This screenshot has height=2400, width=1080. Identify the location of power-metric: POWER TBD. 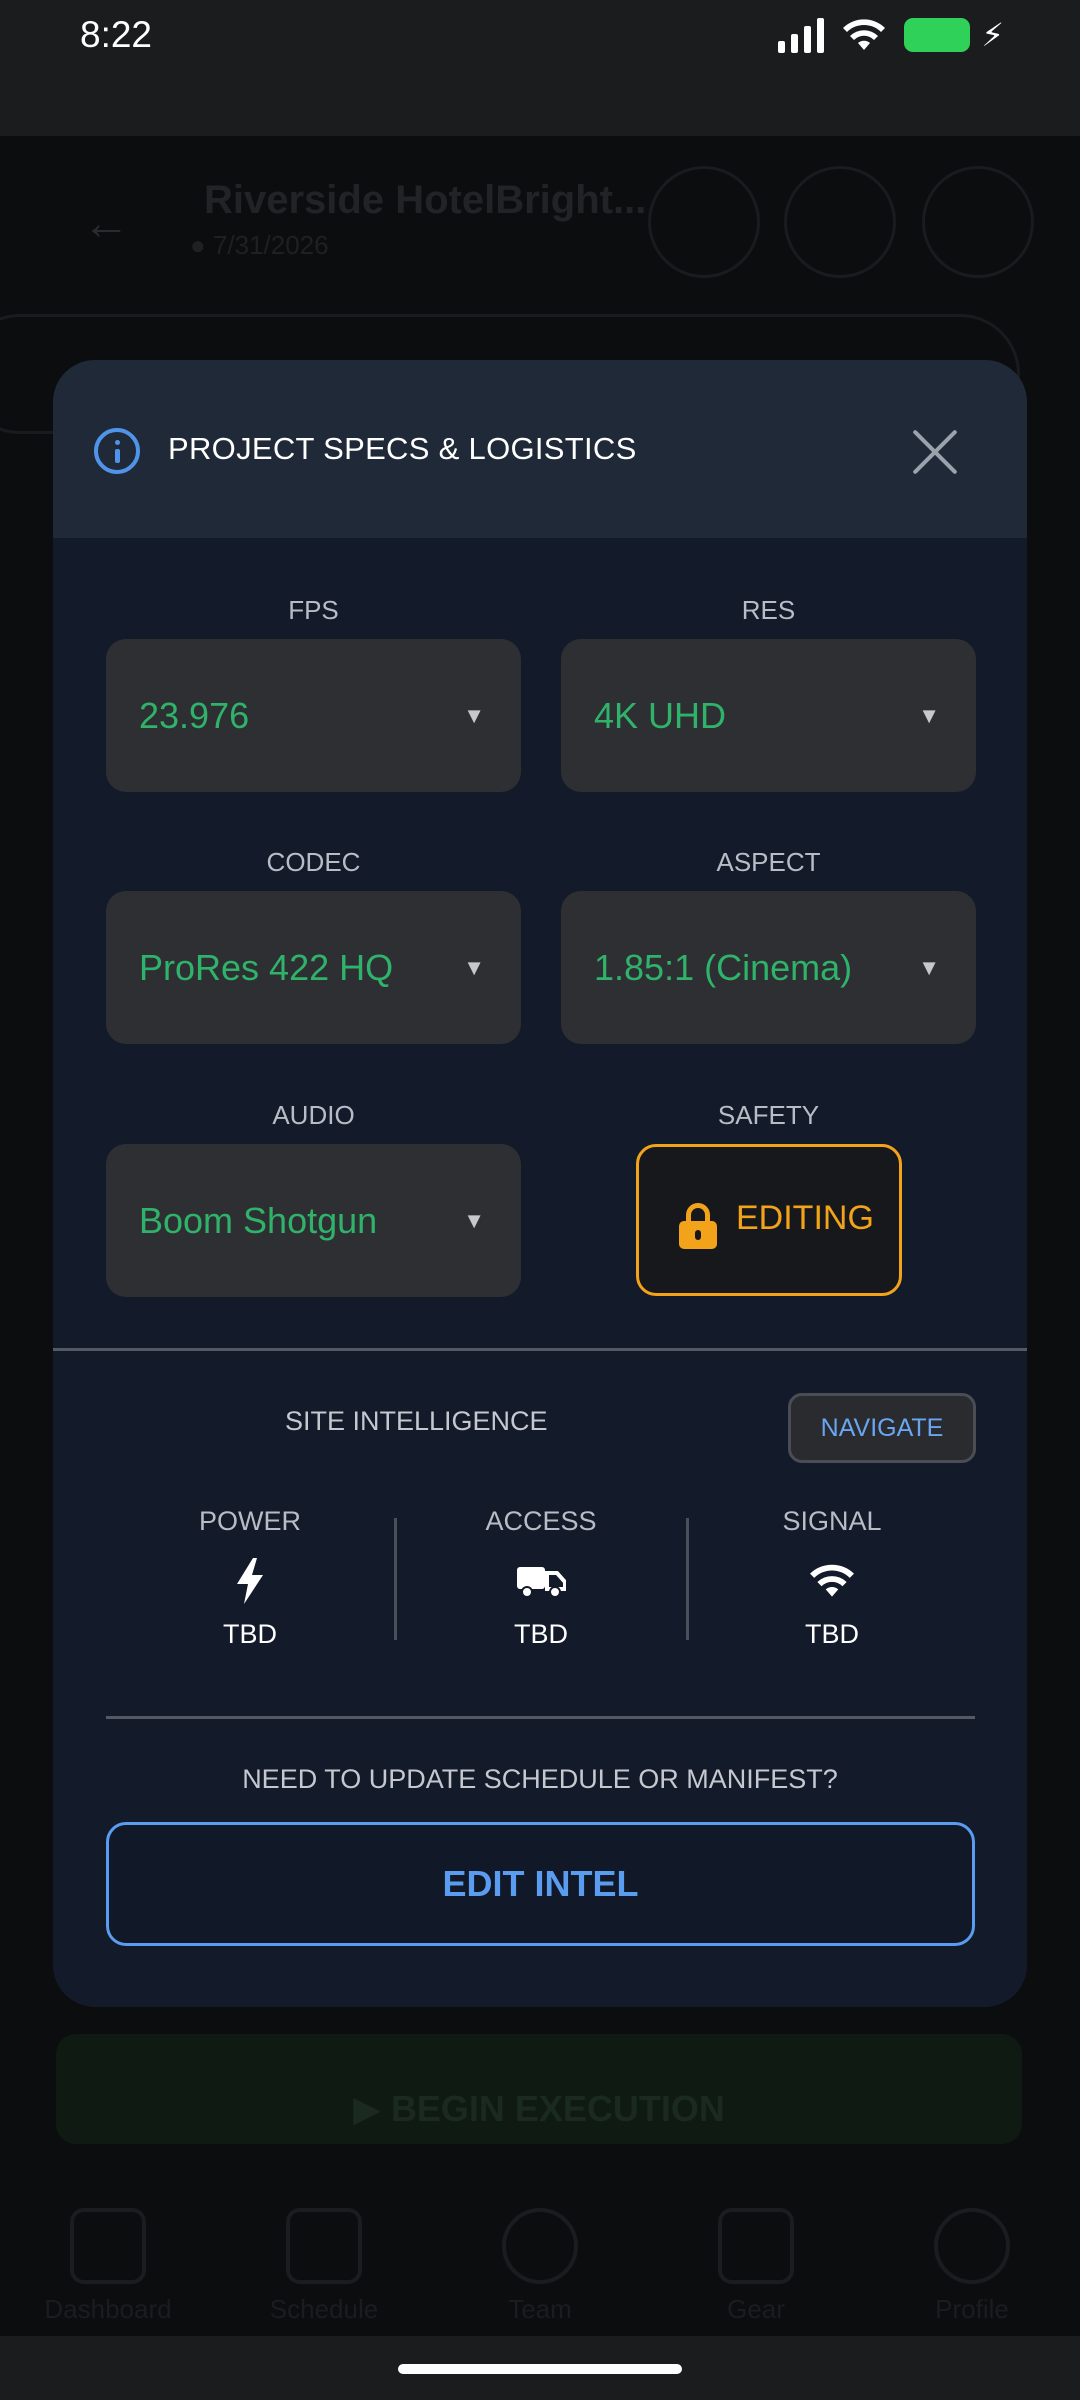
(250, 1578).